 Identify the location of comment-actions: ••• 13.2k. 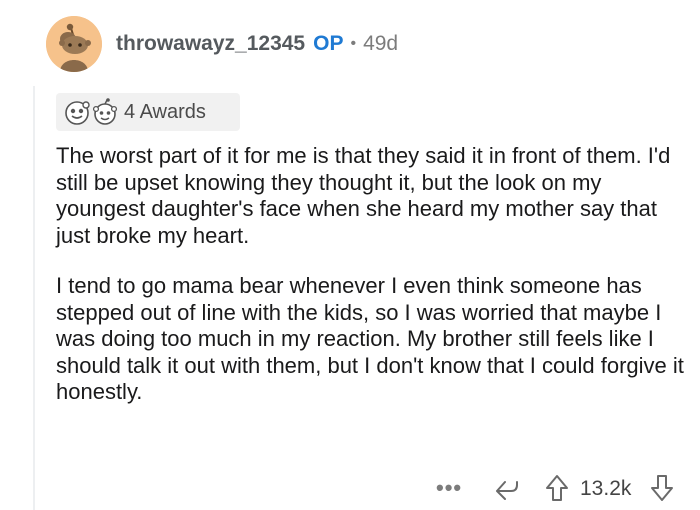
(350, 489).